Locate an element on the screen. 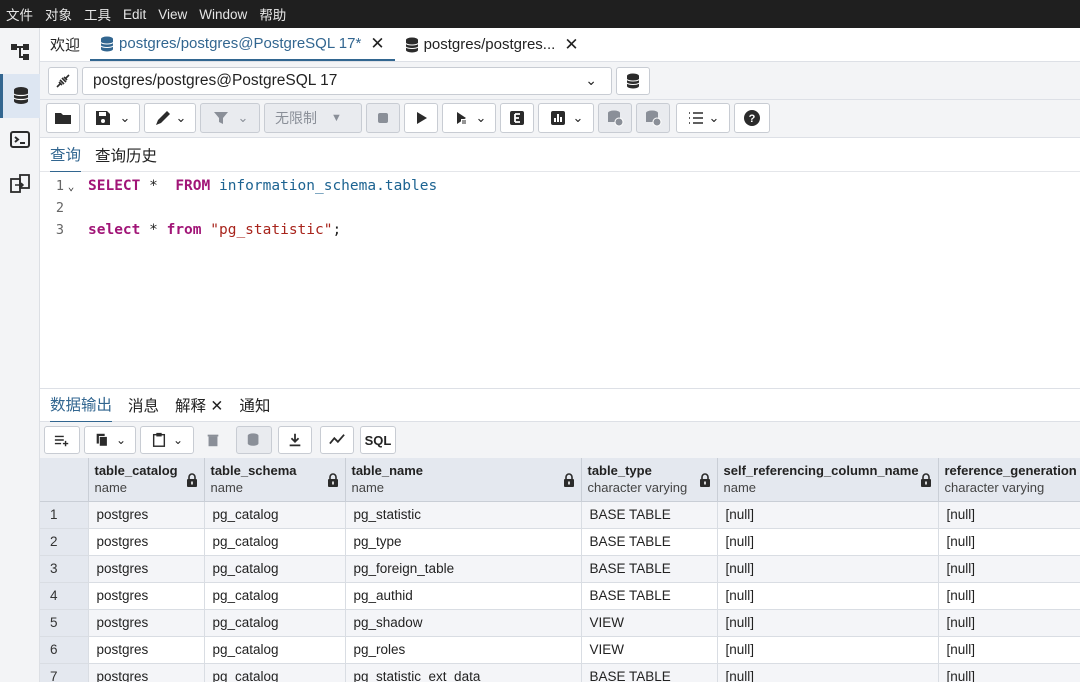 The image size is (1080, 682). column-header: table_catalog name is located at coordinates (146, 480).